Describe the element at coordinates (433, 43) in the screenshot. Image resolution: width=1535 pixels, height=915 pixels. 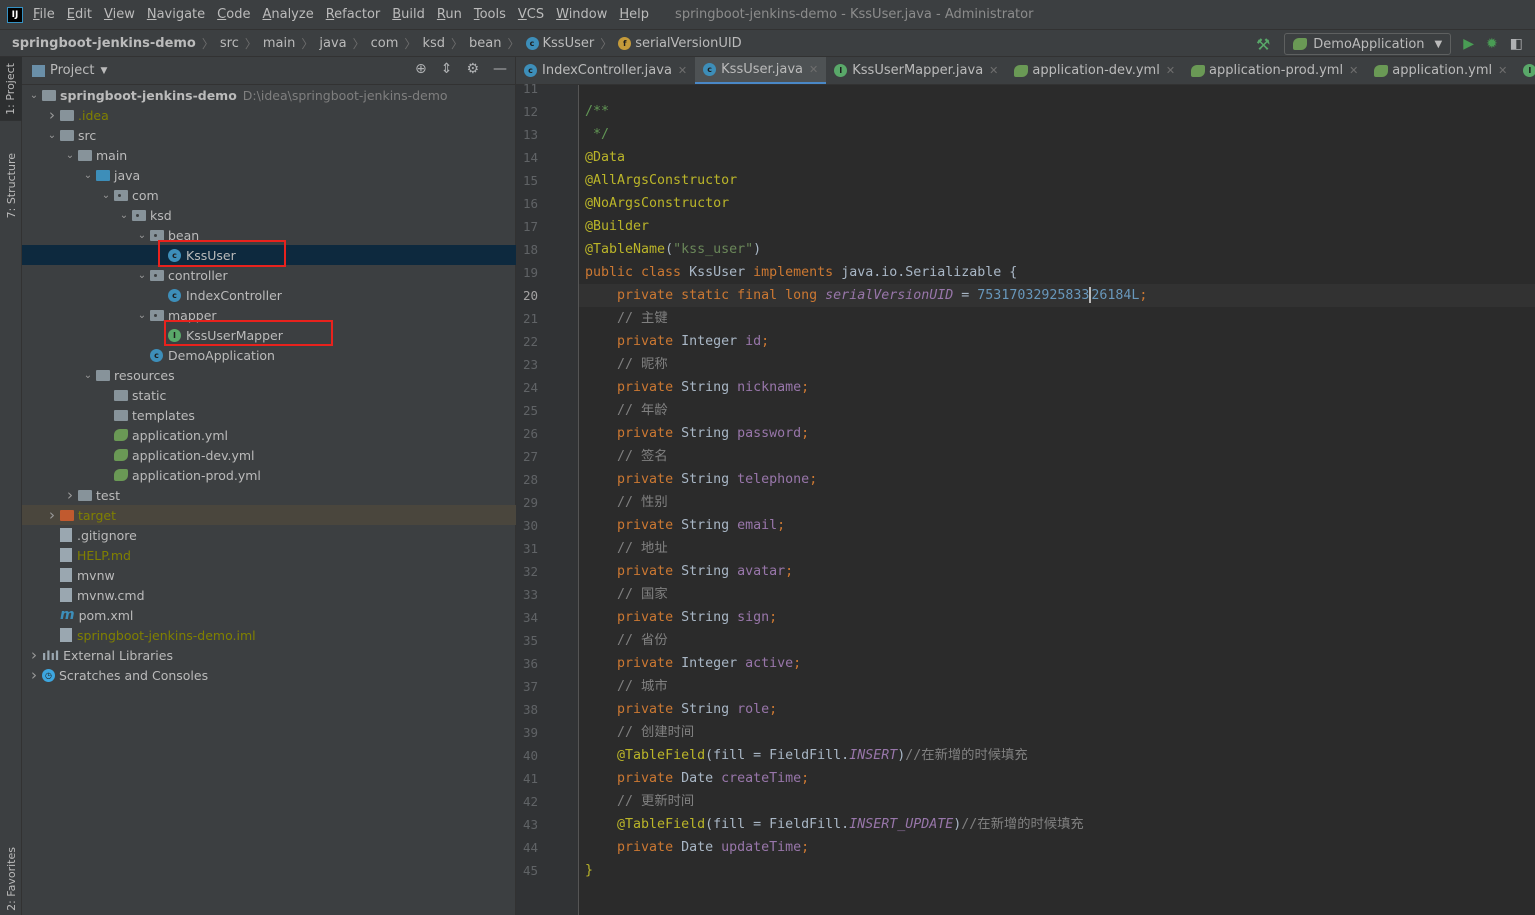
I see `breadcrumb-ksd: ksd` at that location.